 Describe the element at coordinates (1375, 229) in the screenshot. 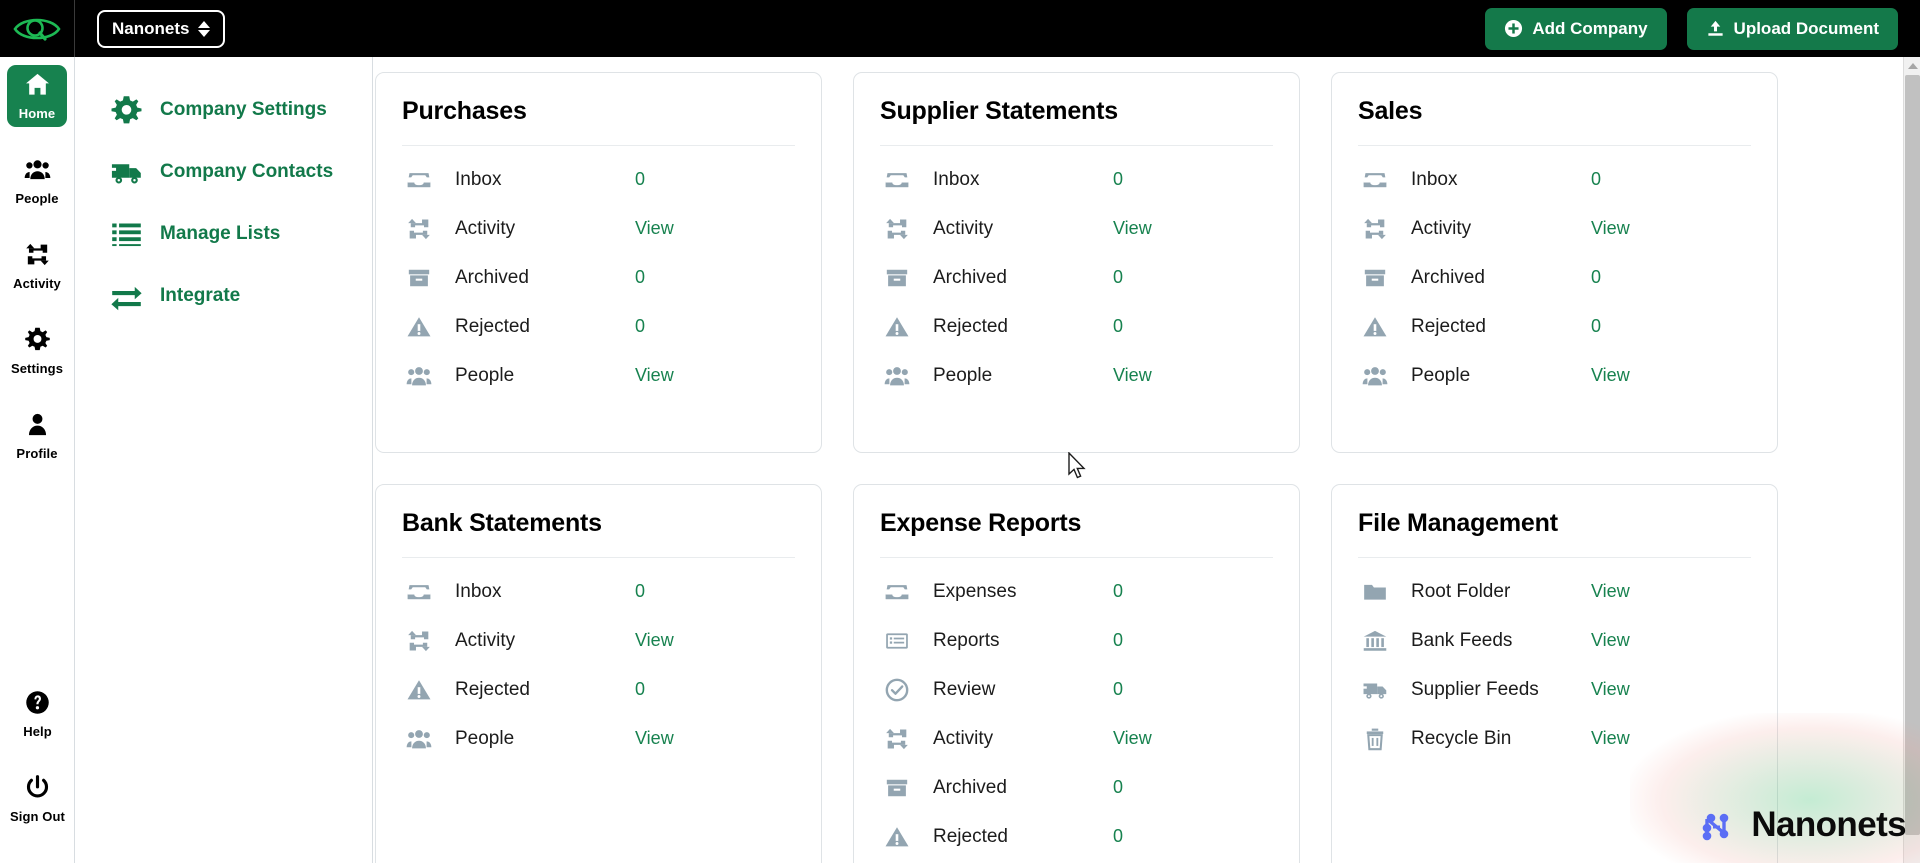

I see `activity-icon` at that location.